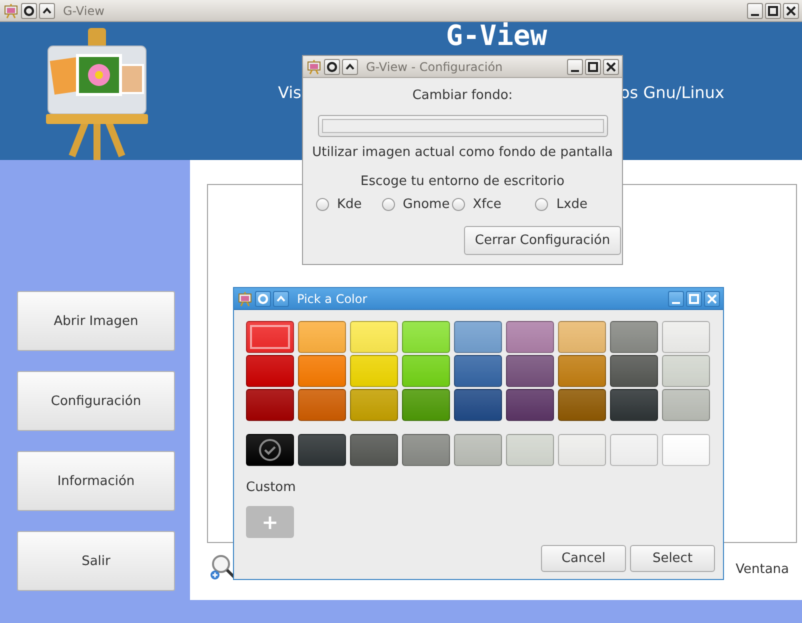 This screenshot has width=802, height=623. I want to click on radio-label: Xfce, so click(487, 204).